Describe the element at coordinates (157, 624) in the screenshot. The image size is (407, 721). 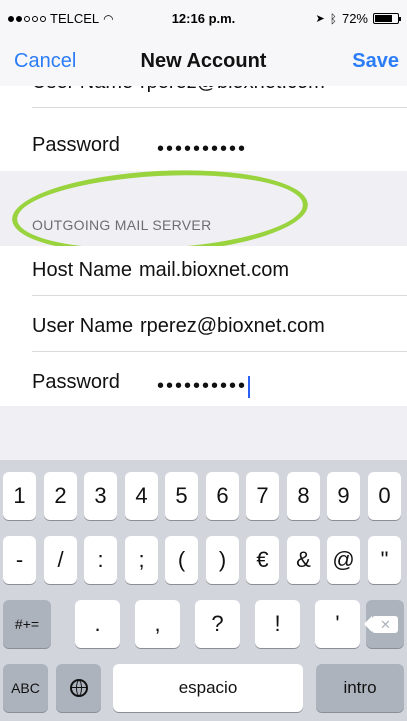
I see `key-comma: ,` at that location.